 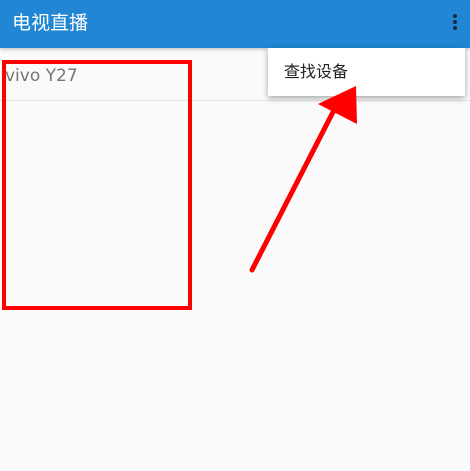 What do you see at coordinates (316, 71) in the screenshot?
I see `menu-item-label: 查找设备` at bounding box center [316, 71].